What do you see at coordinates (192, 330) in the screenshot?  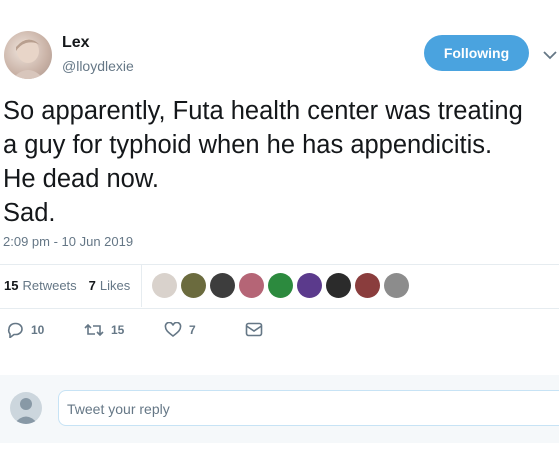 I see `like-count: 7` at bounding box center [192, 330].